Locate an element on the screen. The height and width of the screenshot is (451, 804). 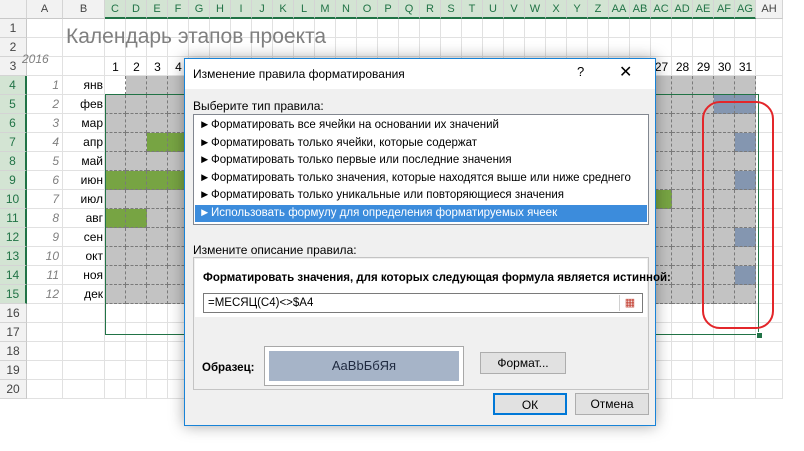
column-header-L: L is located at coordinates (304, 9).